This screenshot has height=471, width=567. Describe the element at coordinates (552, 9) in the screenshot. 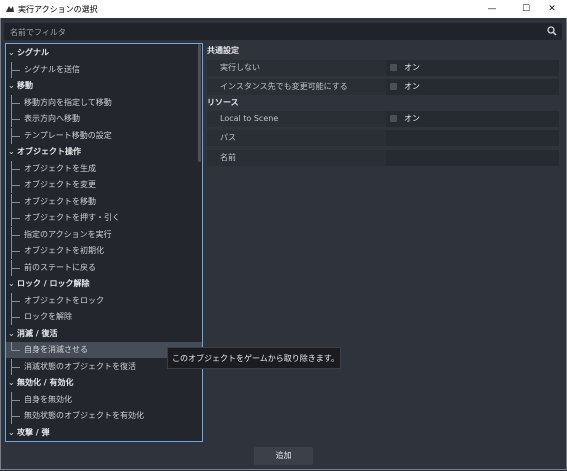

I see `close-button: ✕` at that location.